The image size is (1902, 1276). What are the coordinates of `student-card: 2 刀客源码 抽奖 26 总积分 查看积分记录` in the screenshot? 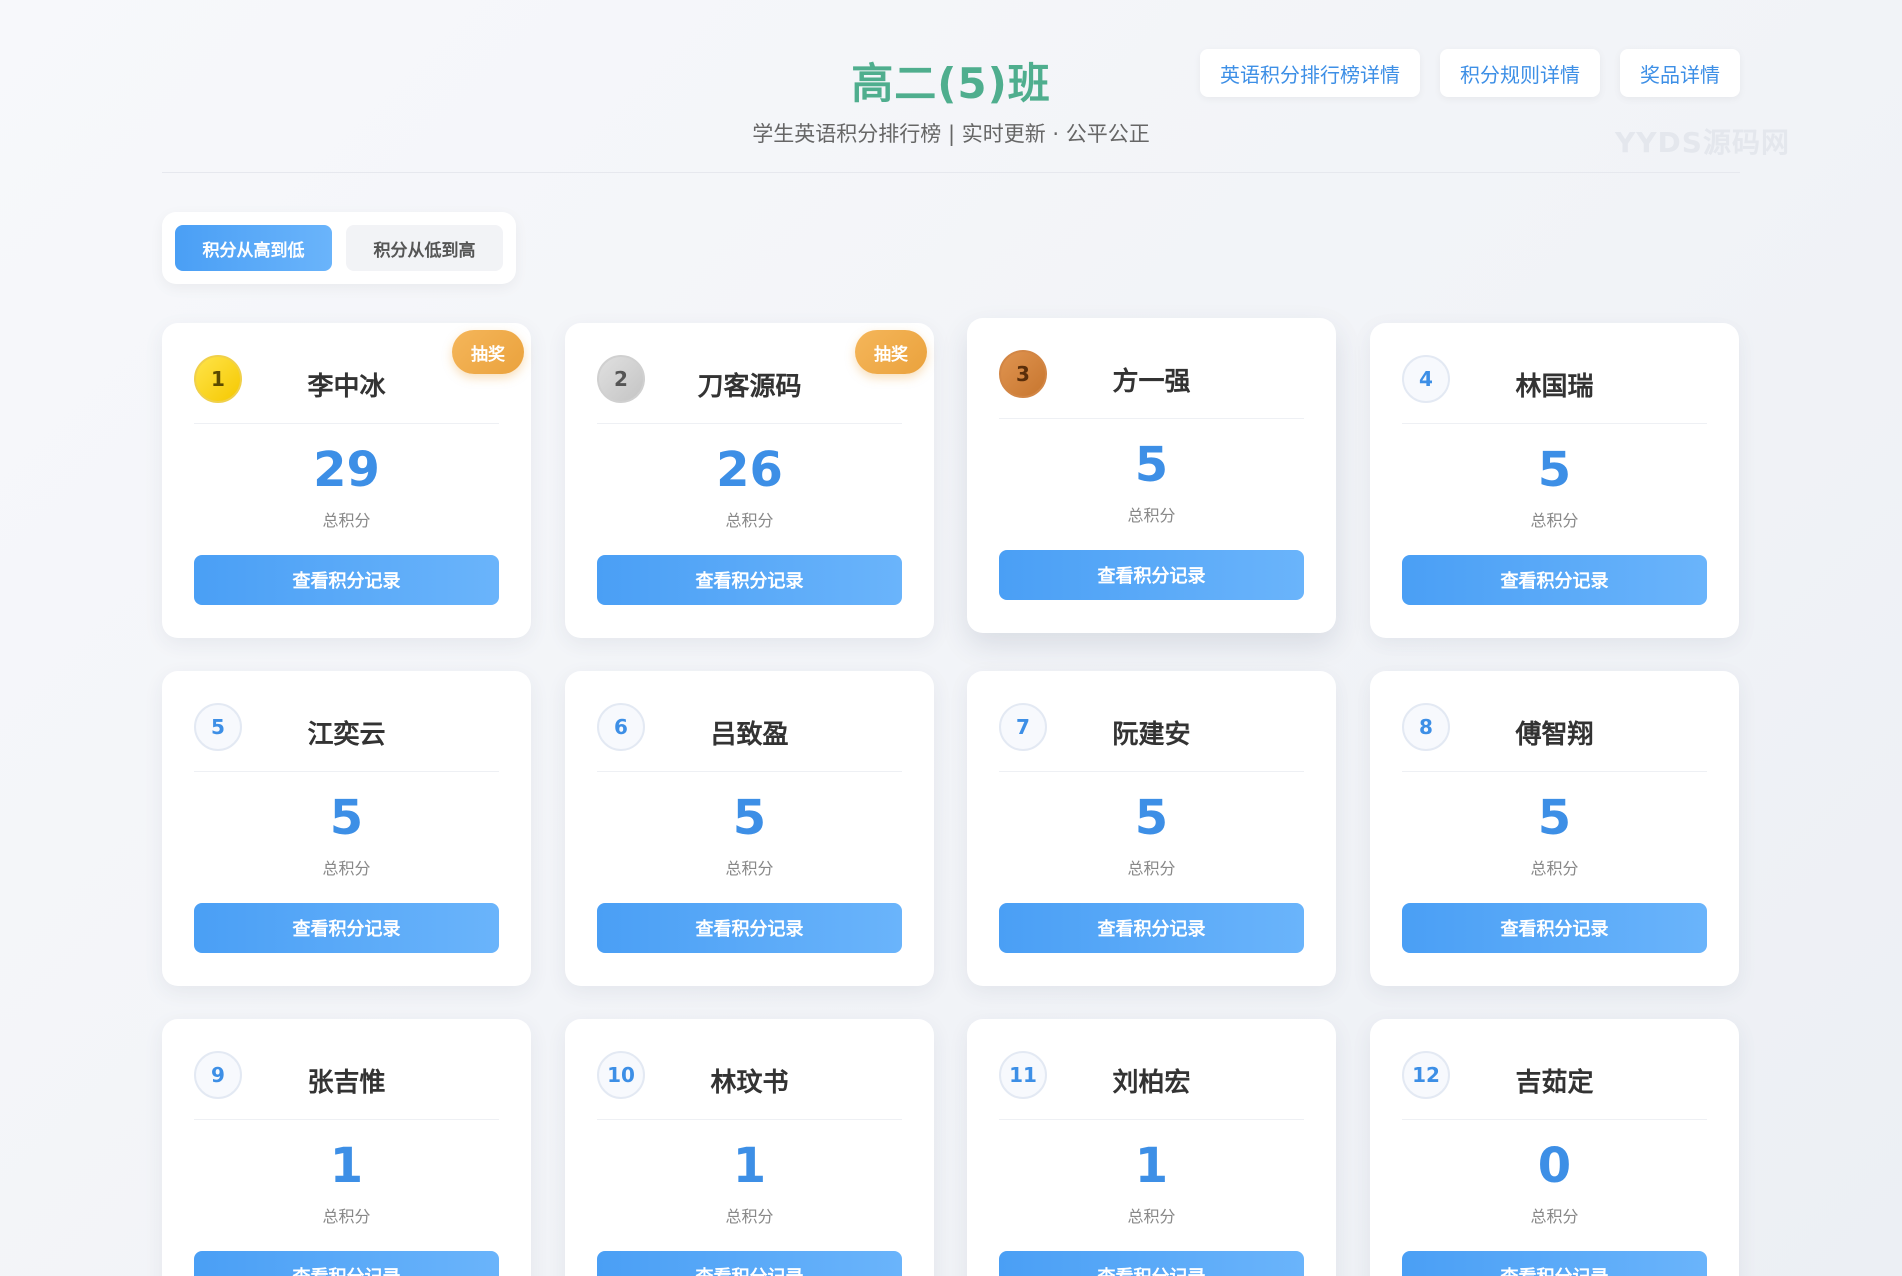 It's located at (749, 480).